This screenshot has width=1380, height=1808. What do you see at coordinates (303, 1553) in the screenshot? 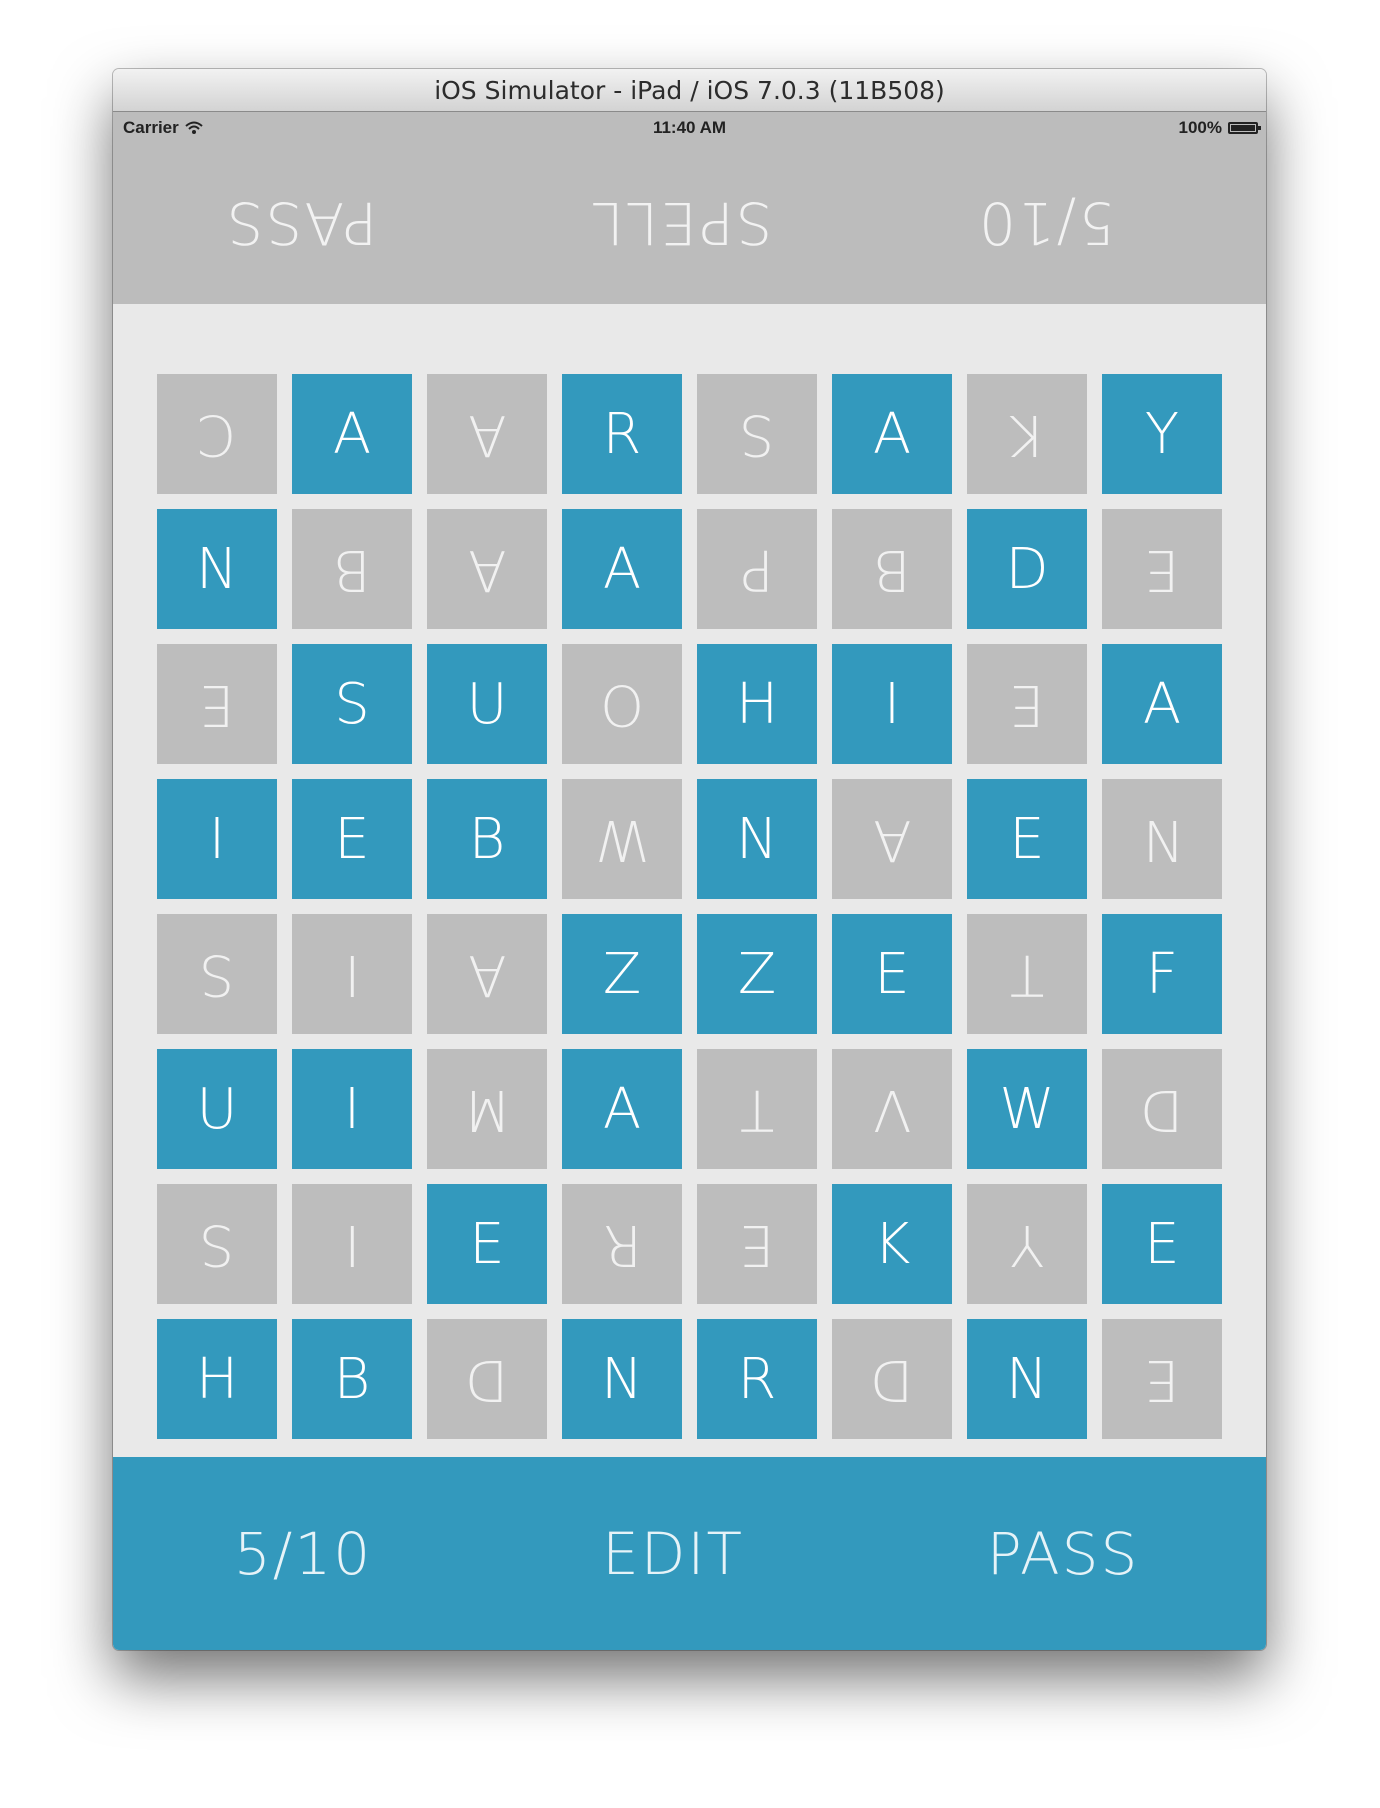
I see `player-score: 5/10` at bounding box center [303, 1553].